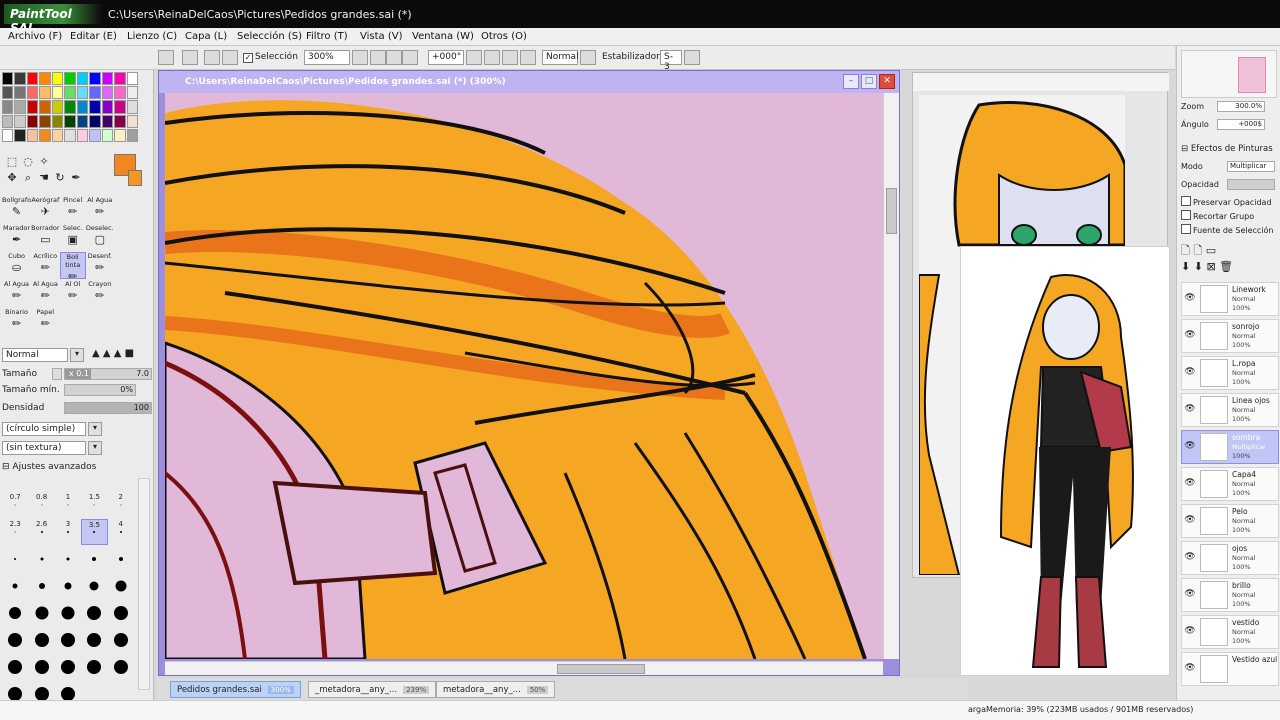  What do you see at coordinates (1230, 484) in the screenshot?
I see `layer-row: 👁 Capa4 Normal 100%` at bounding box center [1230, 484].